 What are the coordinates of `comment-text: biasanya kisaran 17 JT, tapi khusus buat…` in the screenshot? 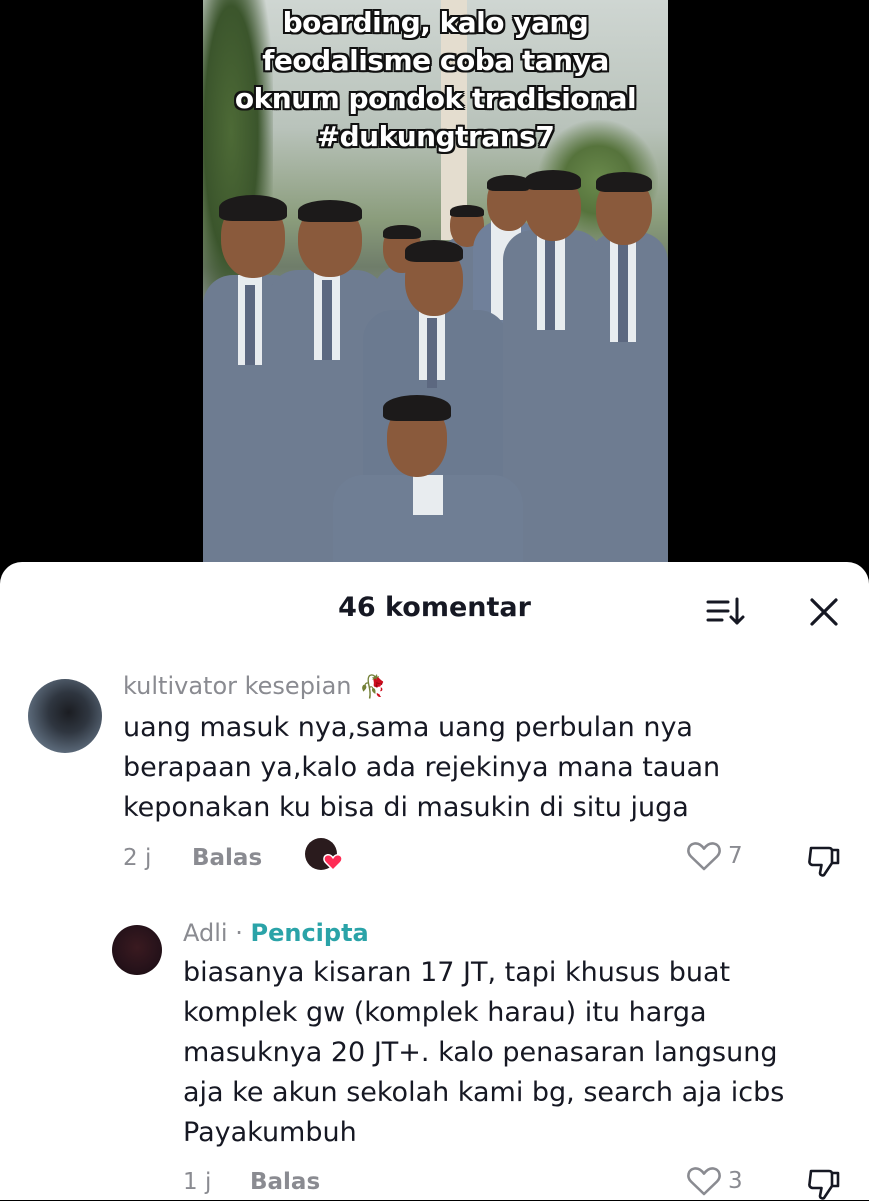 It's located at (483, 1053).